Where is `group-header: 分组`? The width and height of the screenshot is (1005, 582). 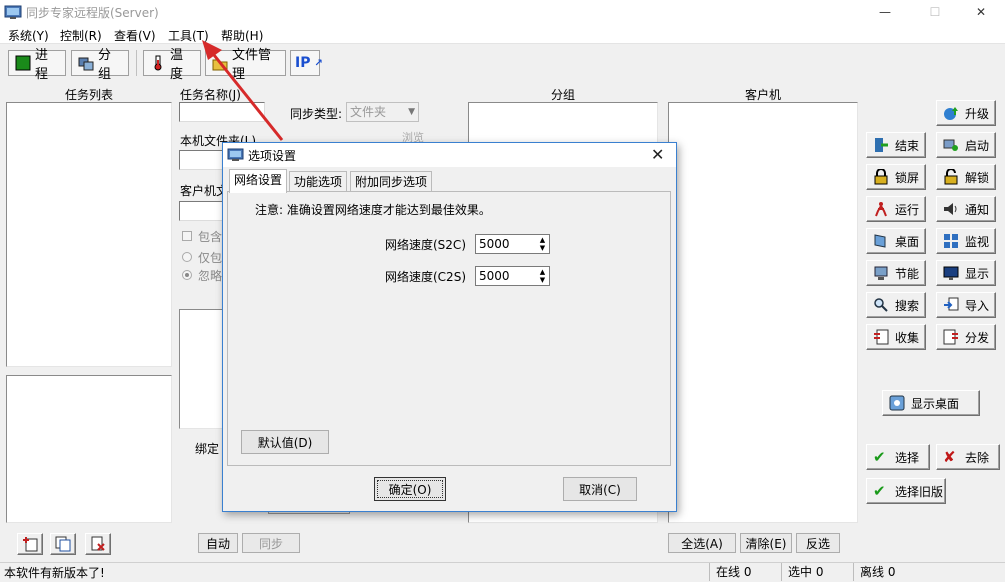
group-header: 分组 is located at coordinates (562, 95).